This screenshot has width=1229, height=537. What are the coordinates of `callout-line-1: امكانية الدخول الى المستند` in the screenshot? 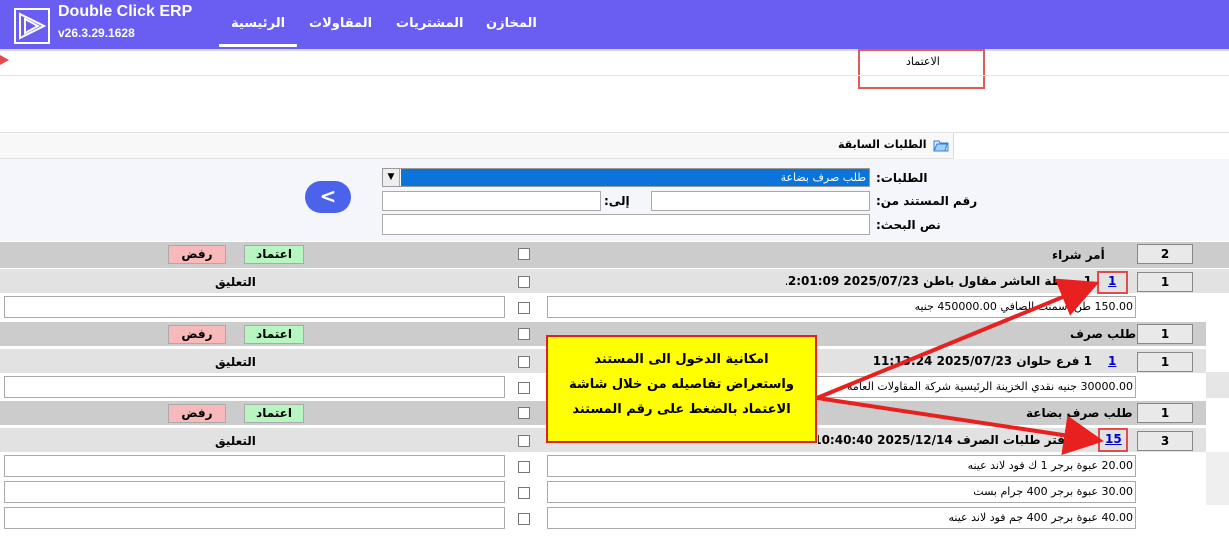 It's located at (681, 359).